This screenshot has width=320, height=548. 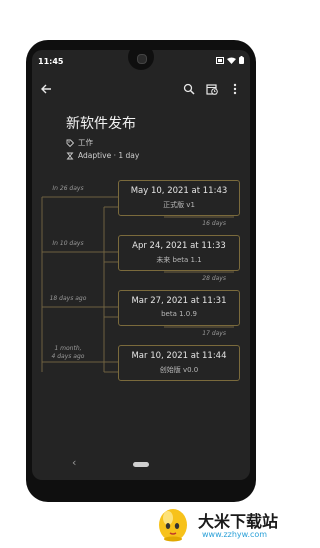 I want to click on status-bar: 11:45, so click(x=141, y=61).